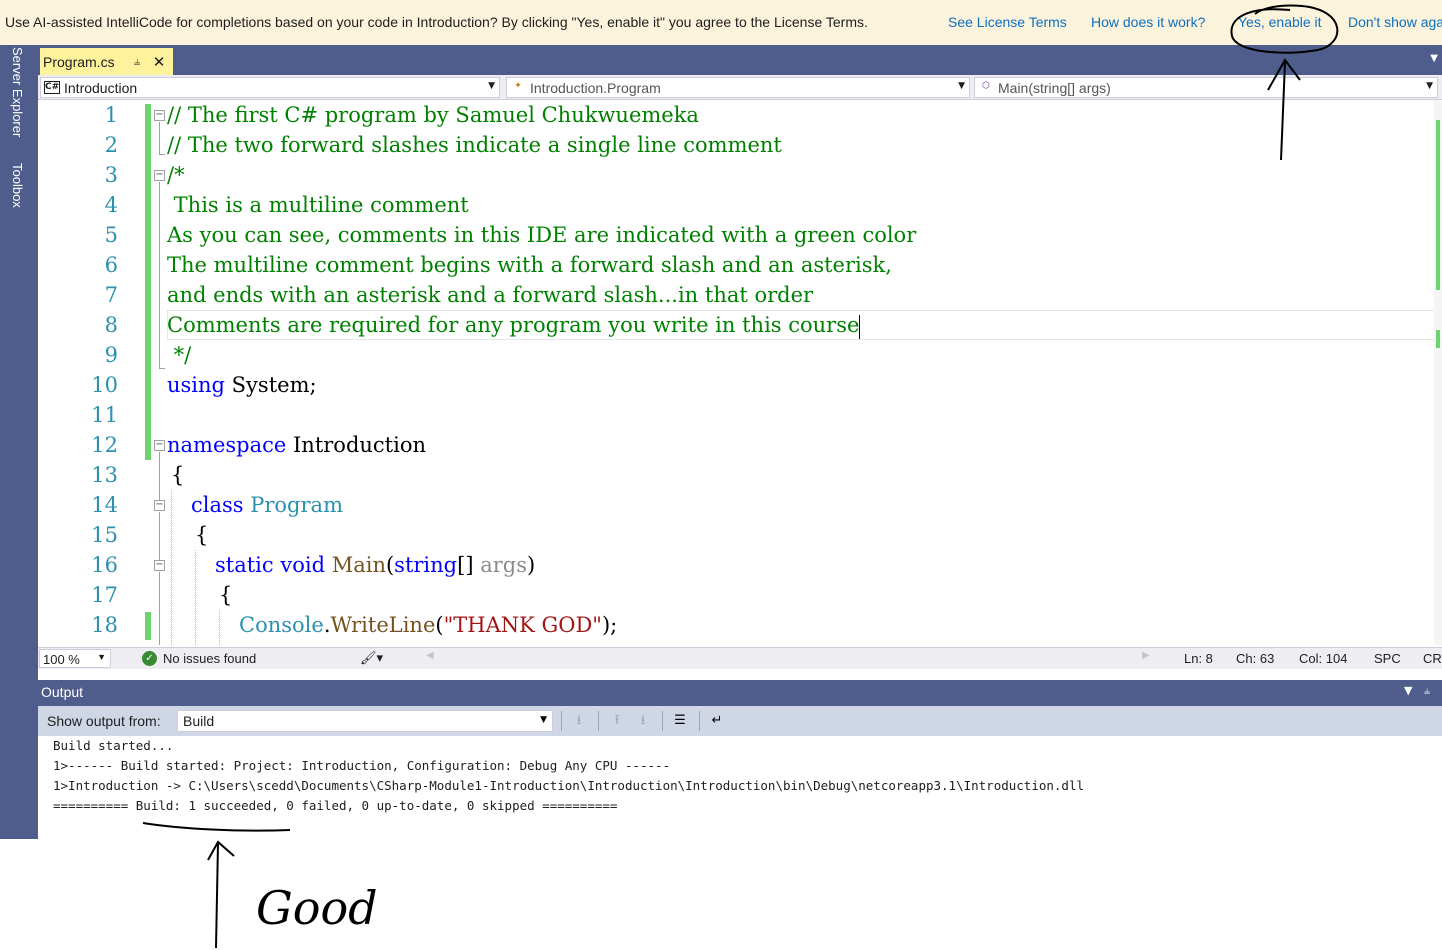 The height and width of the screenshot is (950, 1442). I want to click on code-line-15: {, so click(202, 535).